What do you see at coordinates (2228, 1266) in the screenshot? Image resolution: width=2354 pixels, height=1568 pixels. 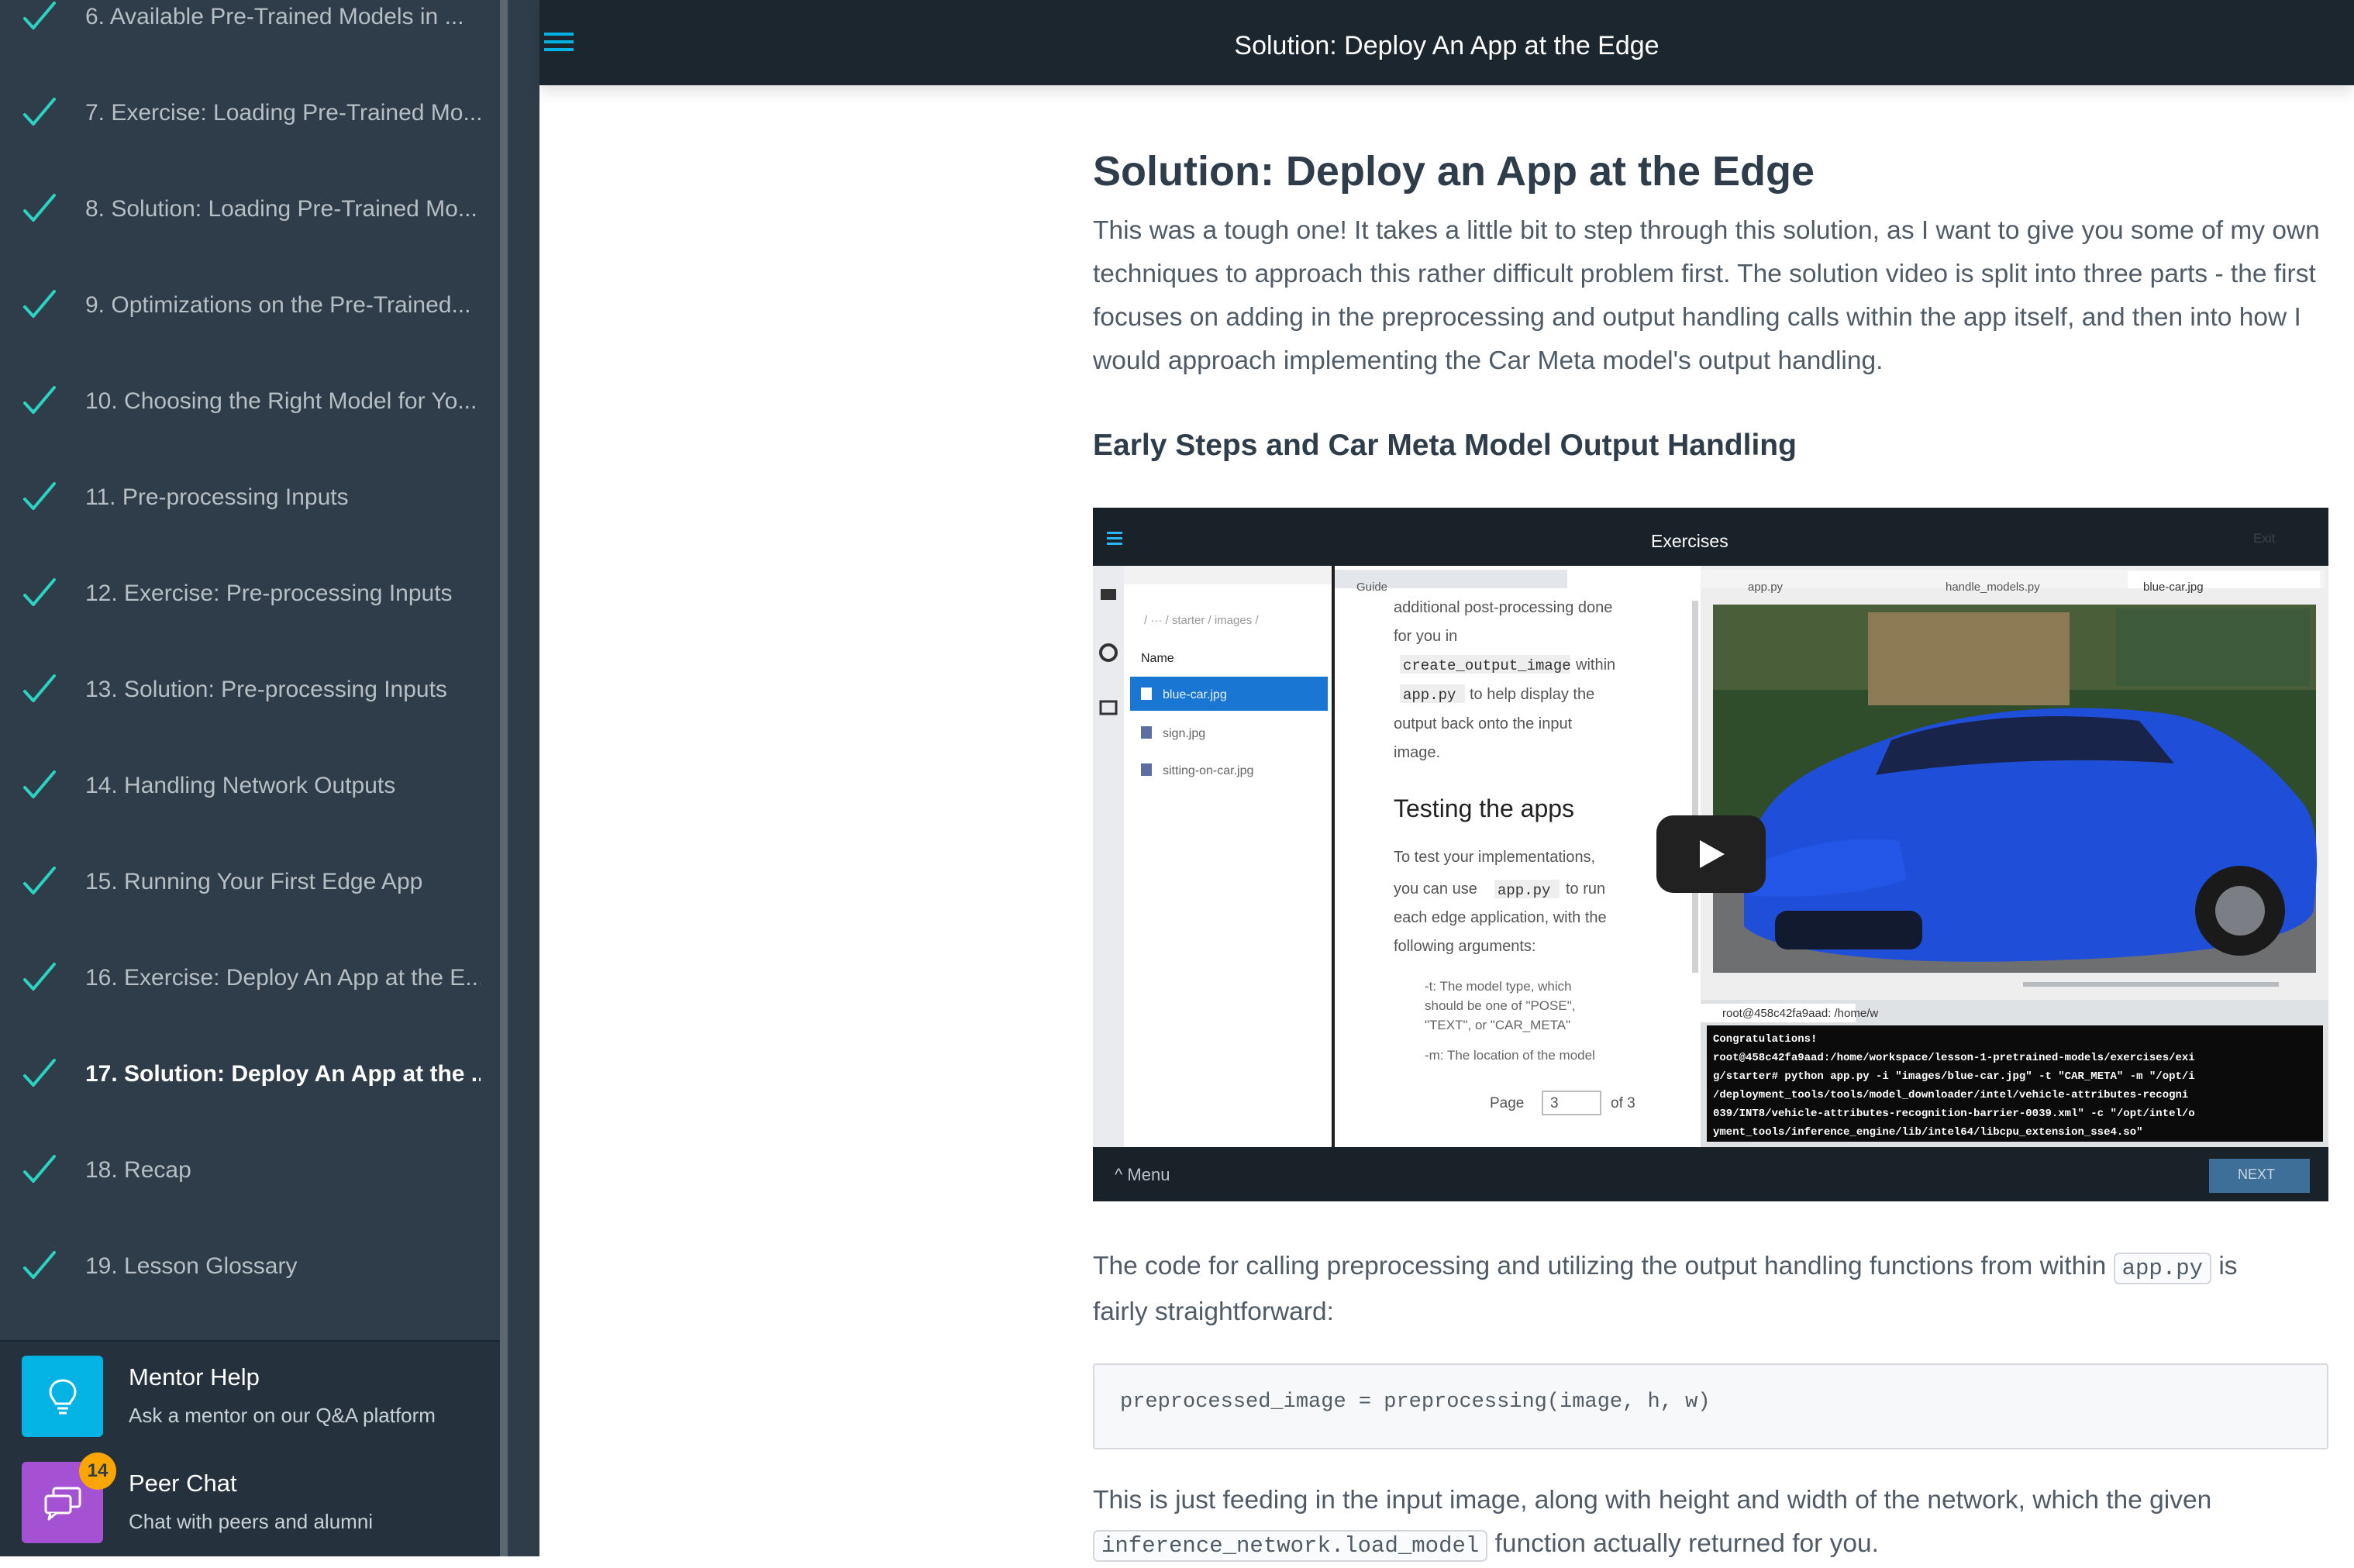 I see `explanation-text: is` at bounding box center [2228, 1266].